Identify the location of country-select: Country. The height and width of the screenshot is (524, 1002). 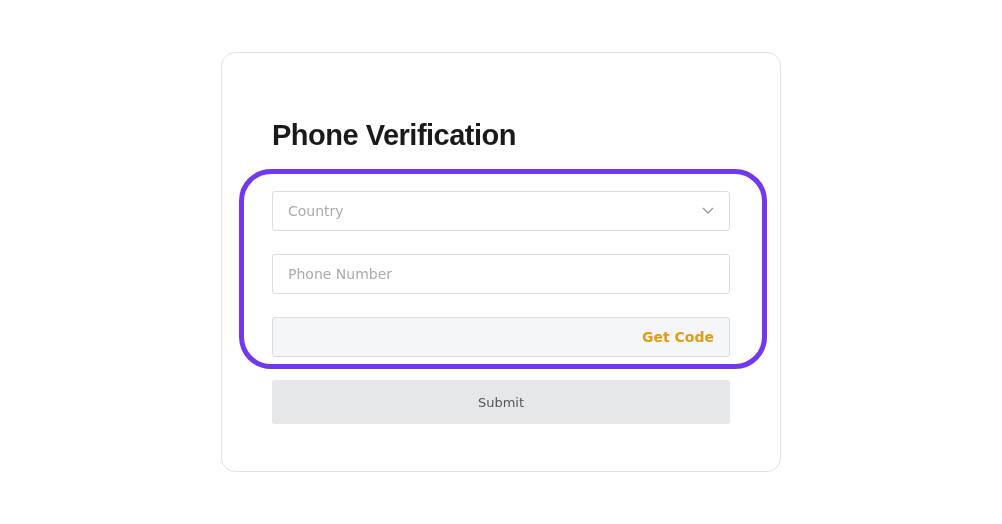
(501, 211).